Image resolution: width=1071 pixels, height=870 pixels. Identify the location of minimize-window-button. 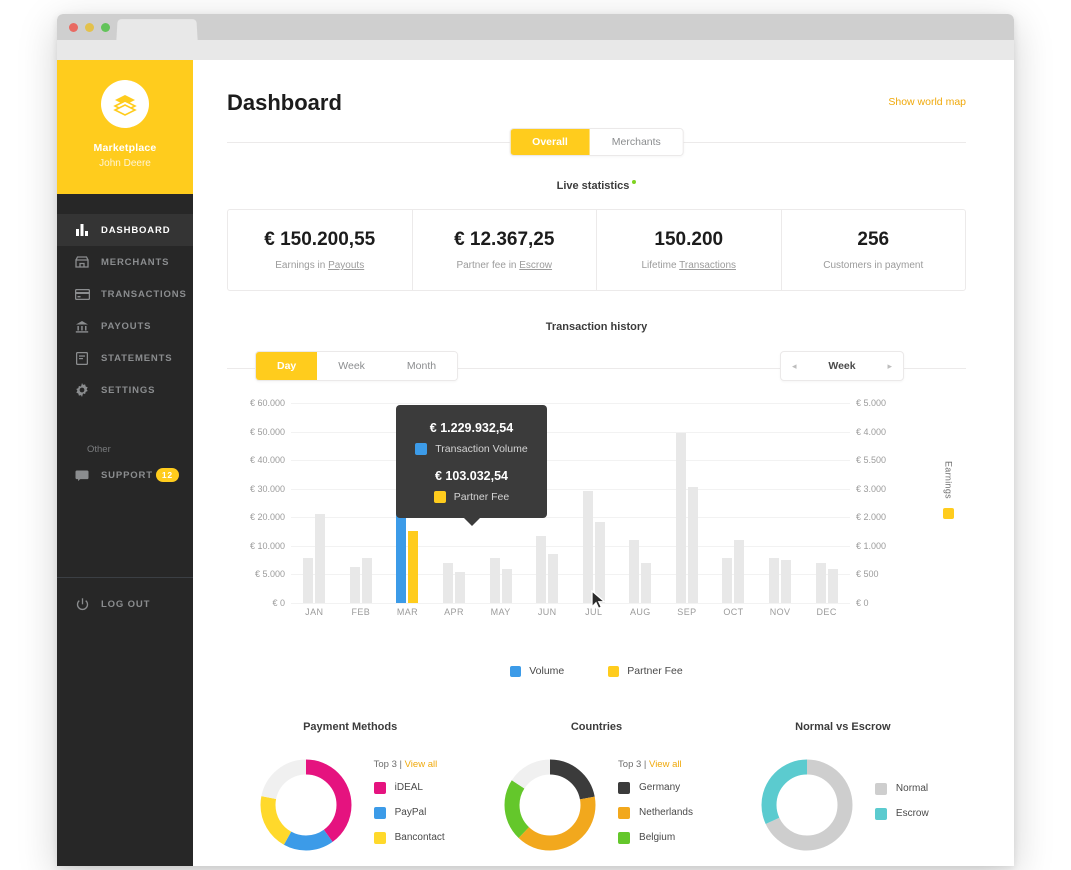
(89, 27).